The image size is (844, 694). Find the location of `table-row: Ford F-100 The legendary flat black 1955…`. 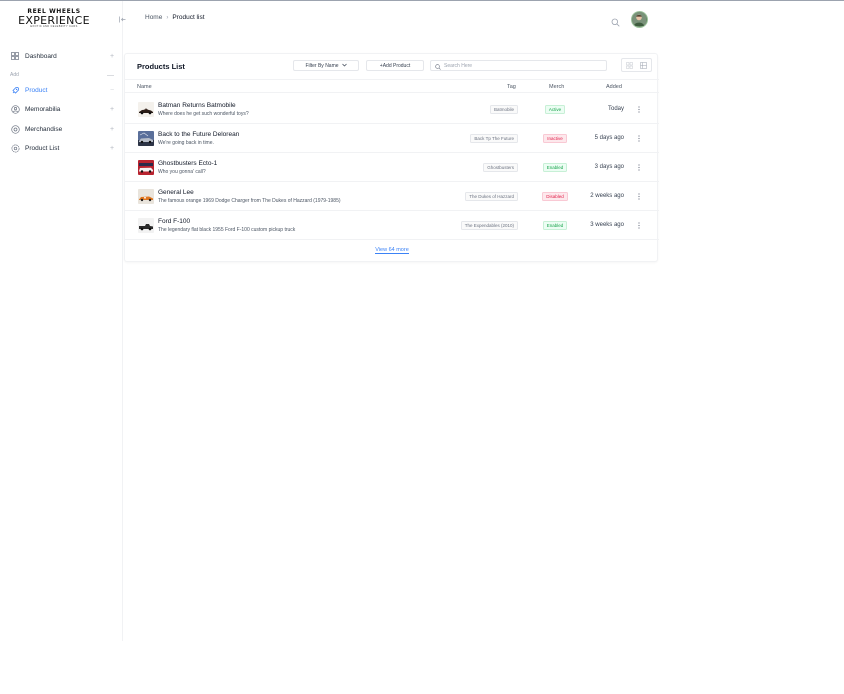

table-row: Ford F-100 The legendary flat black 1955… is located at coordinates (392, 225).